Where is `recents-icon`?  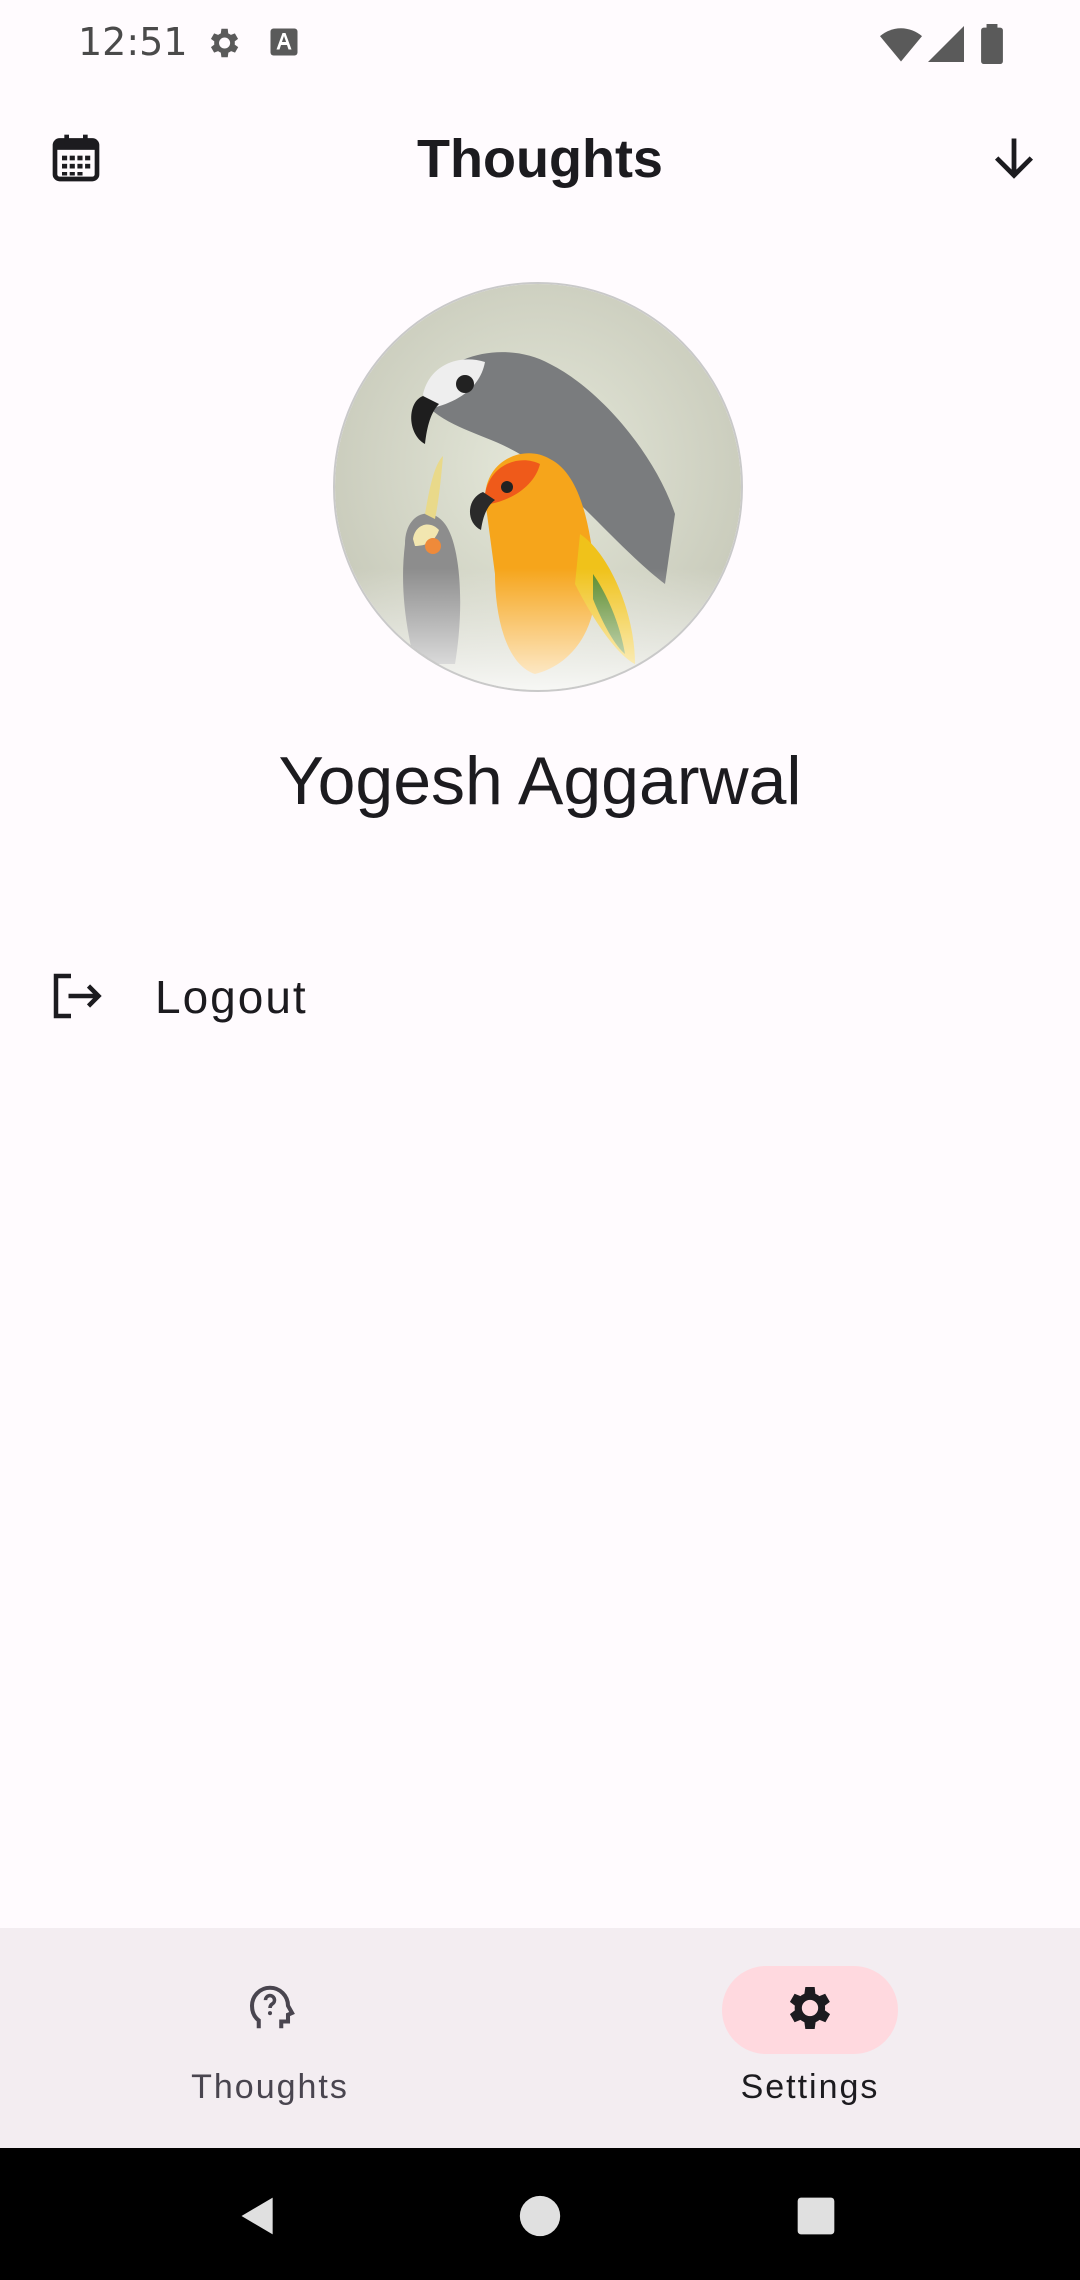
recents-icon is located at coordinates (816, 2218).